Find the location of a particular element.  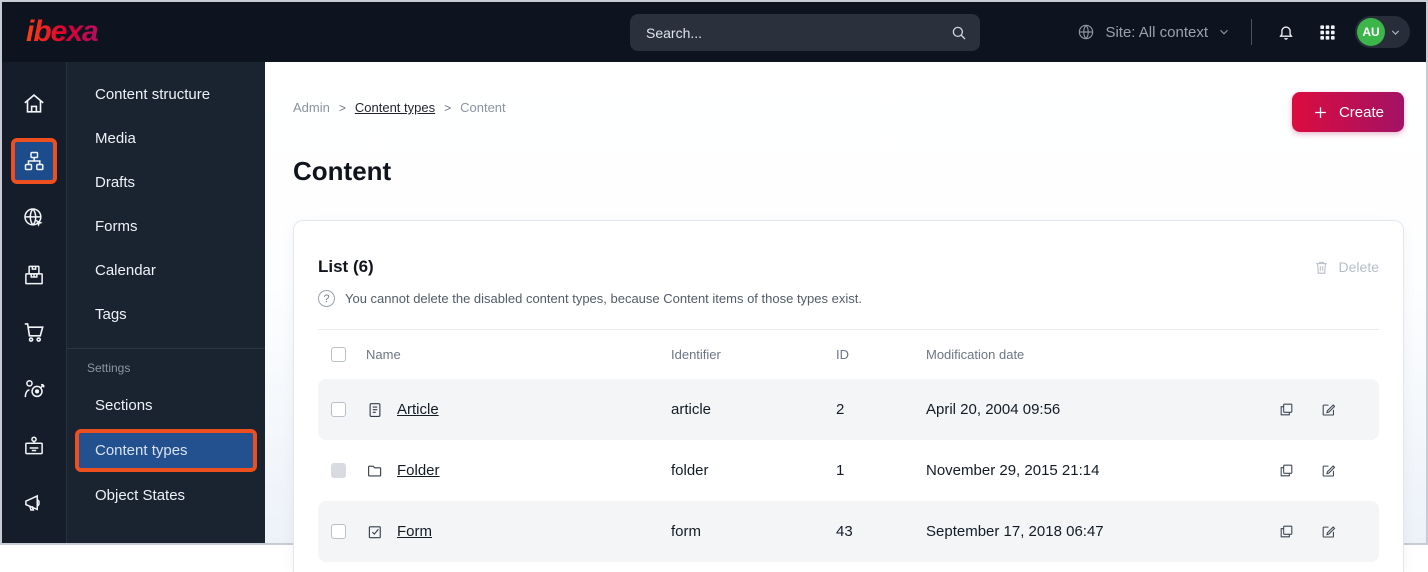

sidebar-item-tags: Tags is located at coordinates (166, 314).